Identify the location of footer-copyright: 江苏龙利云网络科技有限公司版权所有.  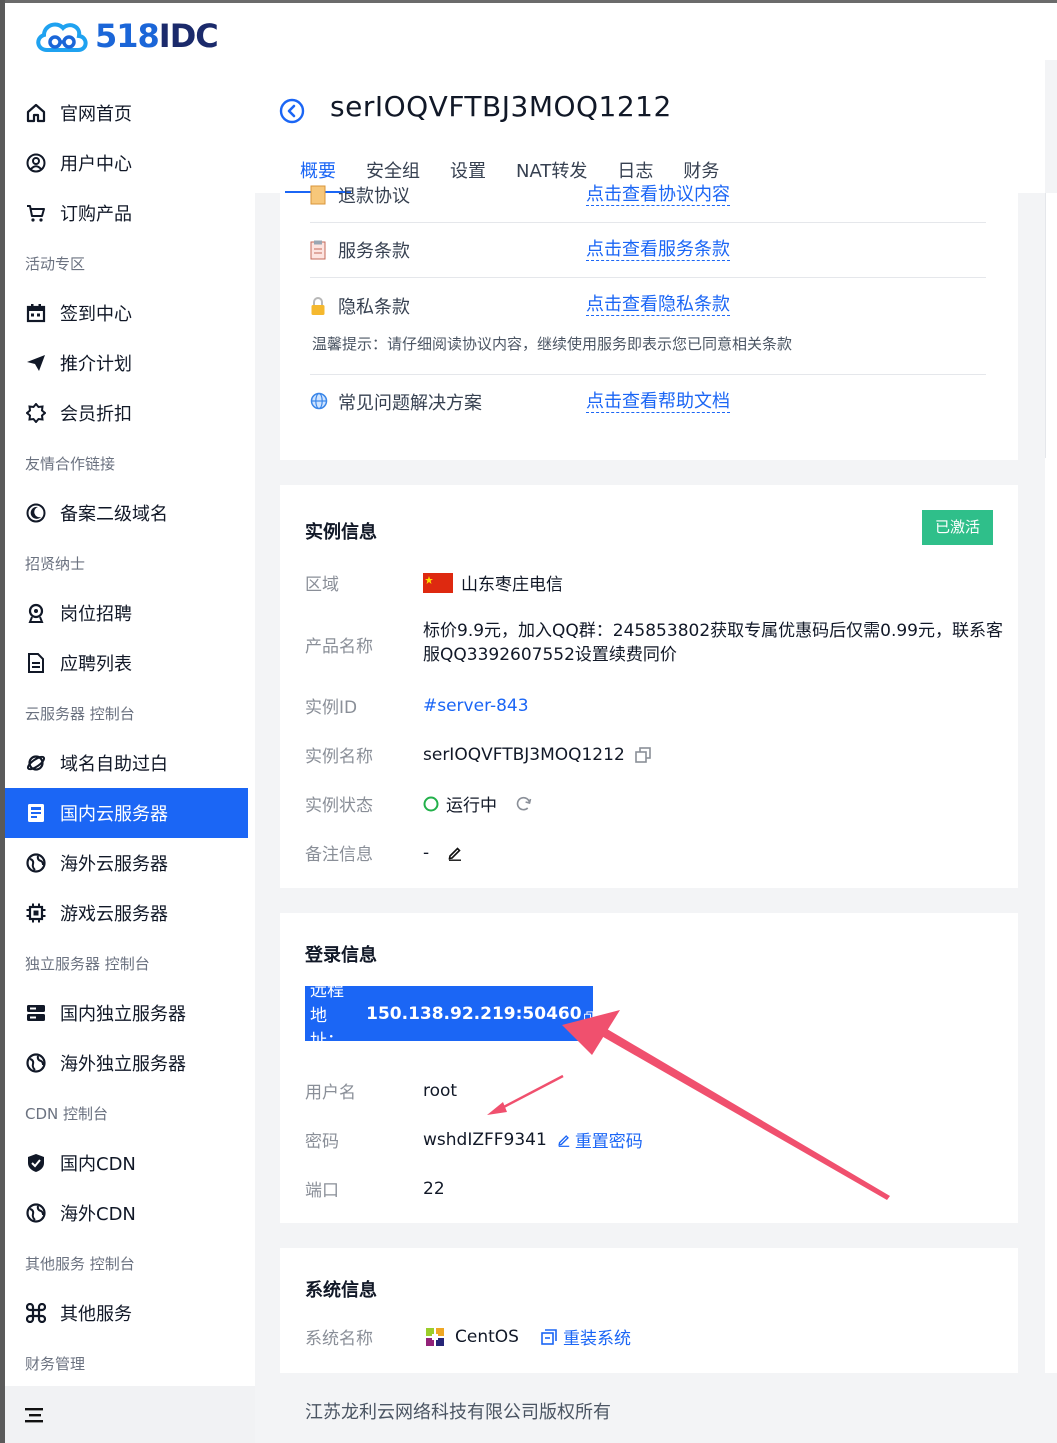
(458, 1412).